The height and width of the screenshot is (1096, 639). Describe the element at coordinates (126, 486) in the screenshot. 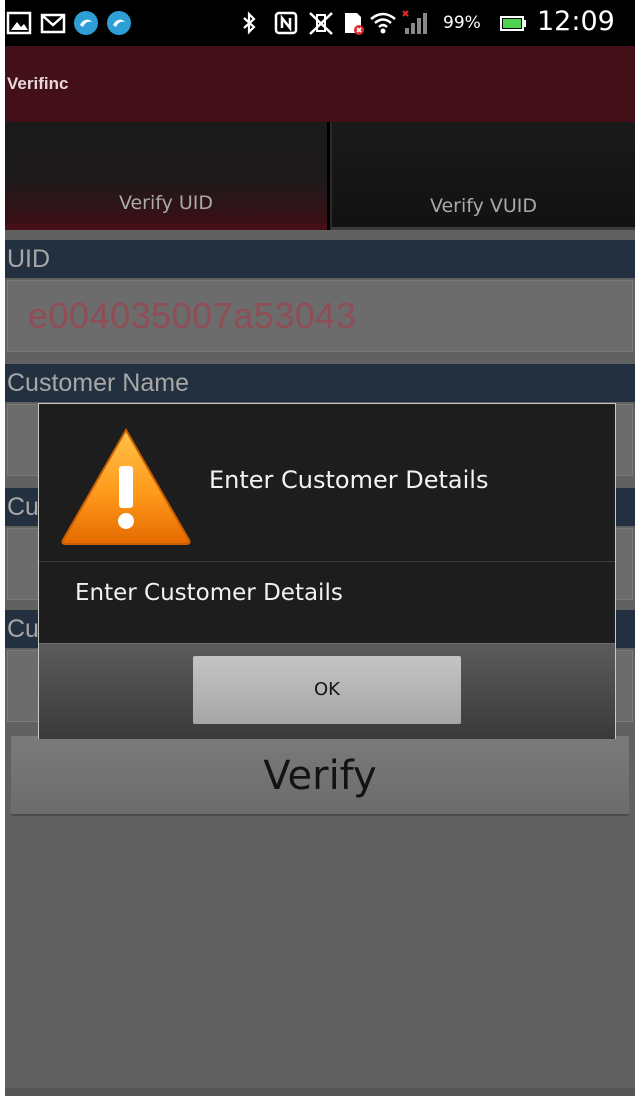

I see `warning-icon` at that location.